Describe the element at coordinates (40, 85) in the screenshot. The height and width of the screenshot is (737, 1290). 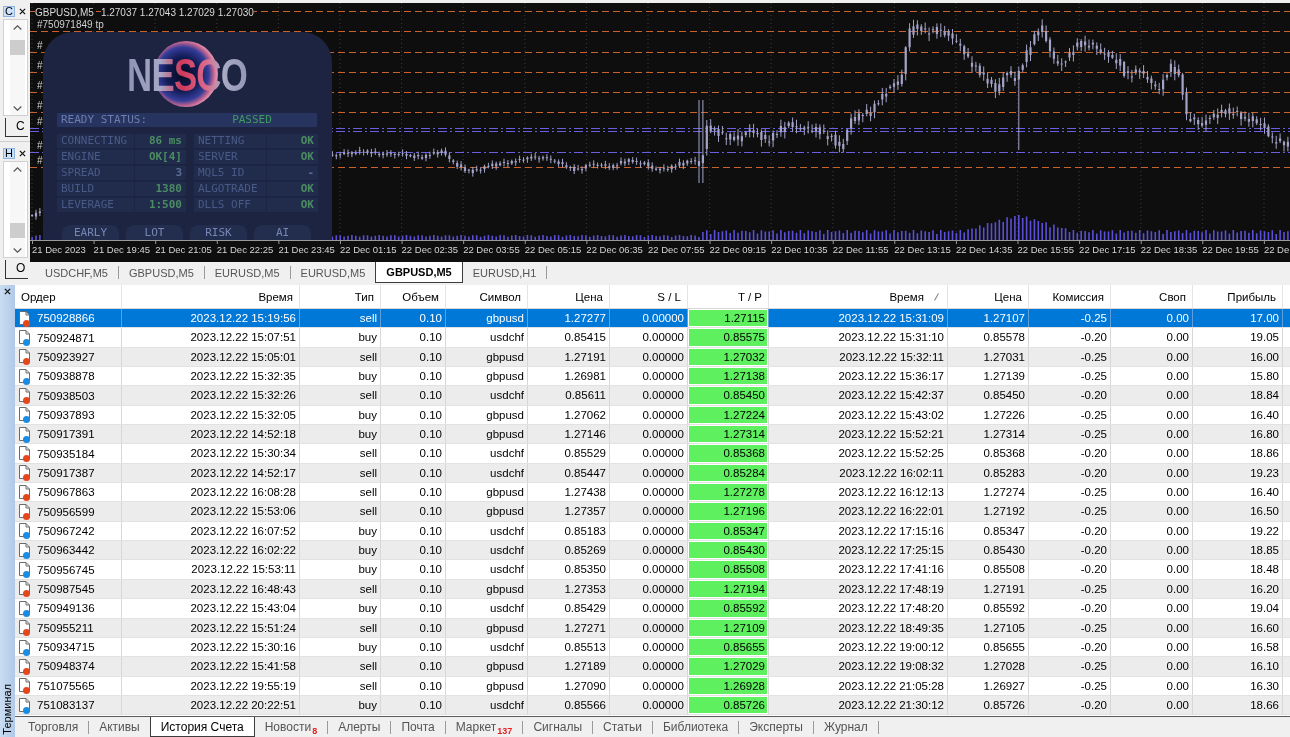
I see `order-line-label: #` at that location.